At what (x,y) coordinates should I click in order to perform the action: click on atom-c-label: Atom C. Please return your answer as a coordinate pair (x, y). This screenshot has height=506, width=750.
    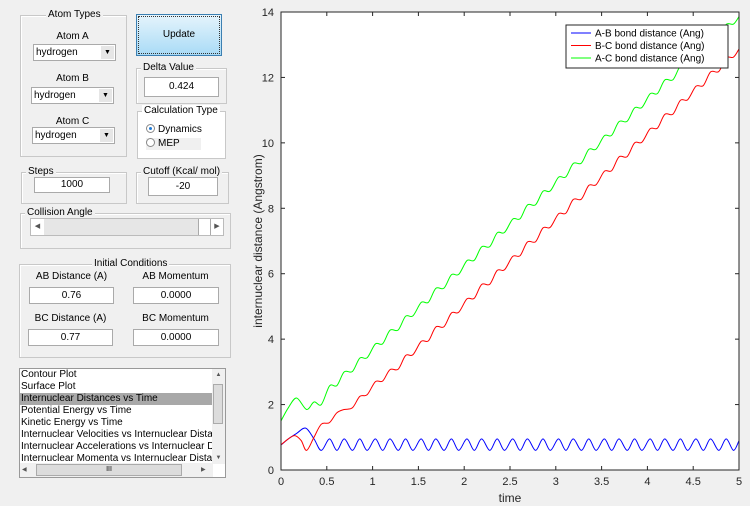
    Looking at the image, I should click on (72, 121).